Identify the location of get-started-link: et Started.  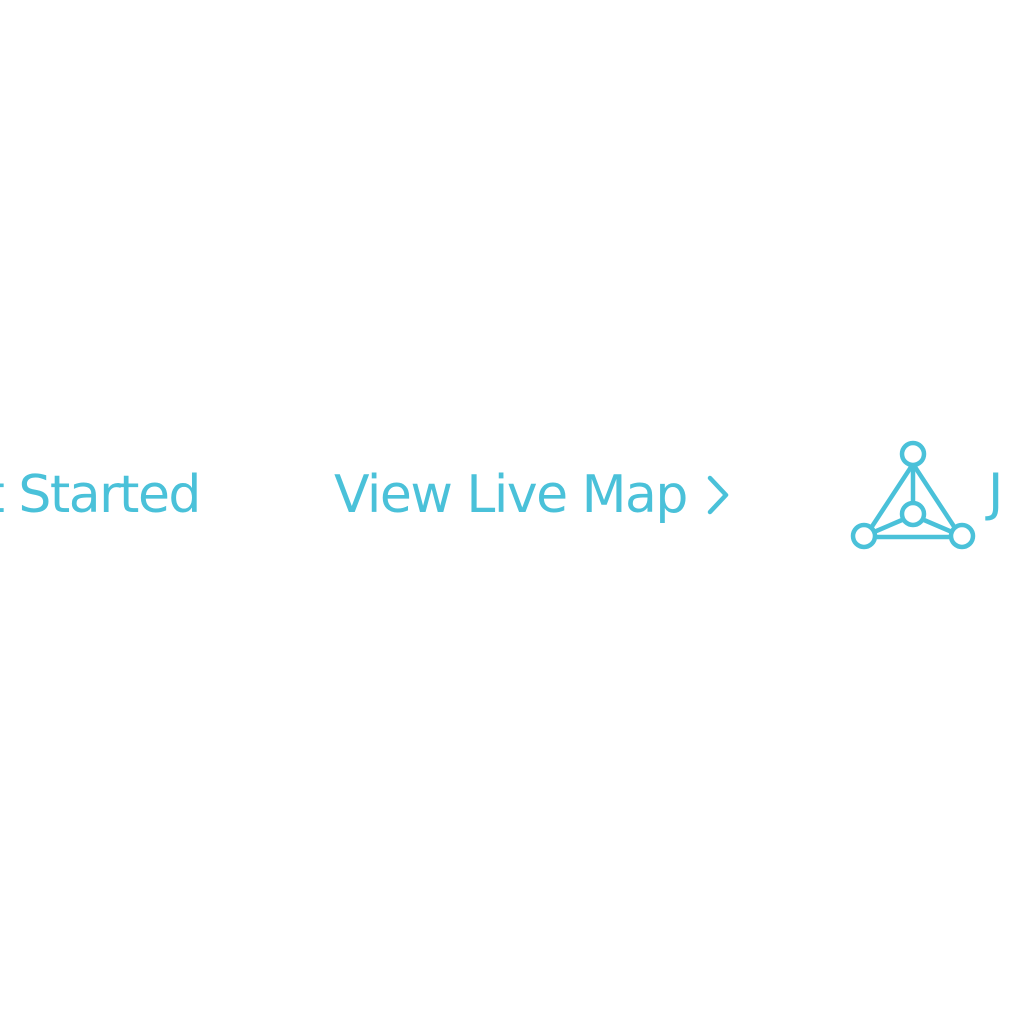
(100, 495).